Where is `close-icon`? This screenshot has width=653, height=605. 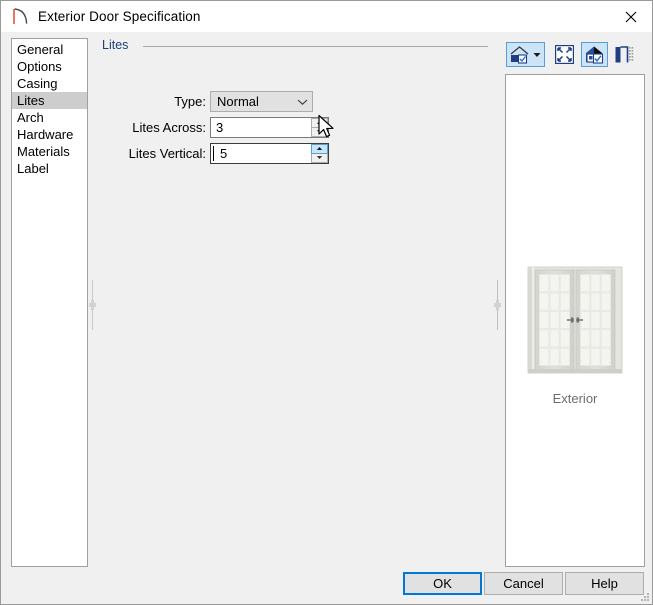
close-icon is located at coordinates (631, 16).